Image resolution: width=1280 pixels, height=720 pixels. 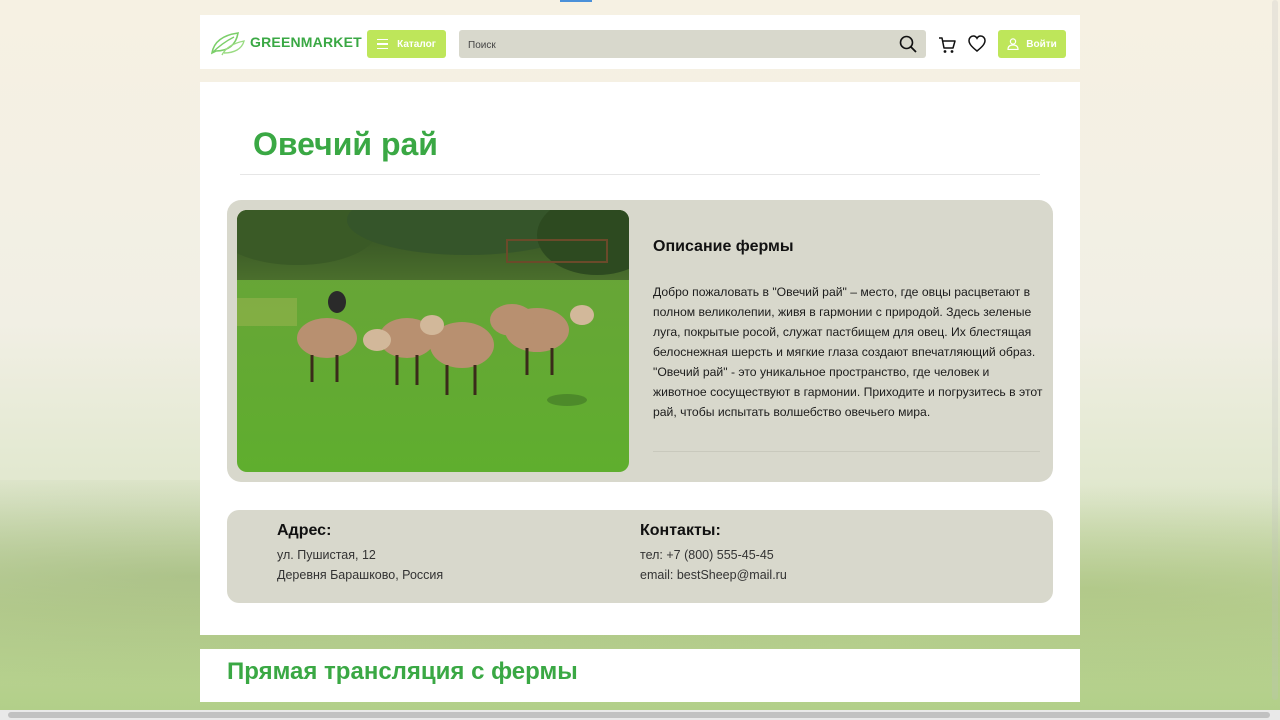 I want to click on catalog-label: Каталог, so click(x=416, y=44).